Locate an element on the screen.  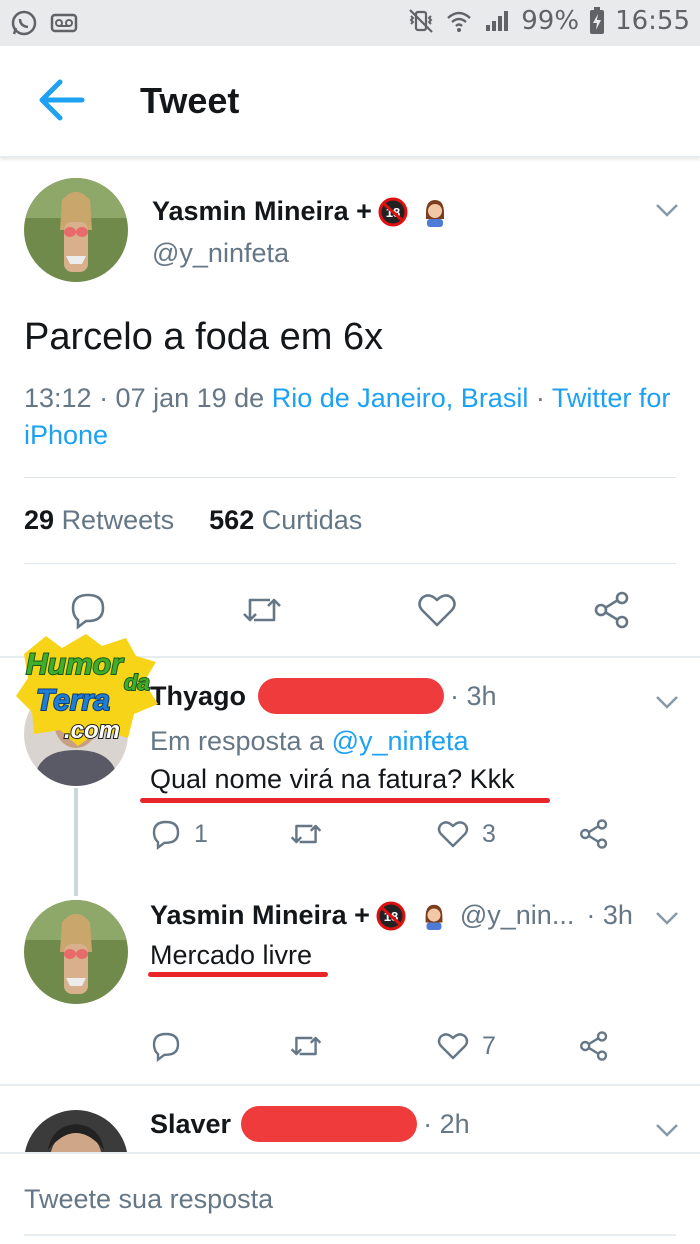
retweets-stat: 29 Retweets is located at coordinates (99, 520).